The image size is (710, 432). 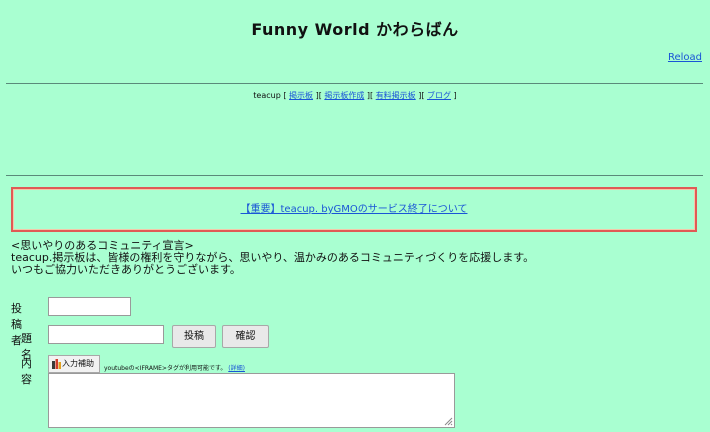 I want to click on iframe-note-text: youtubeの<IFRAME>タグが利用可能です。, so click(x=165, y=368).